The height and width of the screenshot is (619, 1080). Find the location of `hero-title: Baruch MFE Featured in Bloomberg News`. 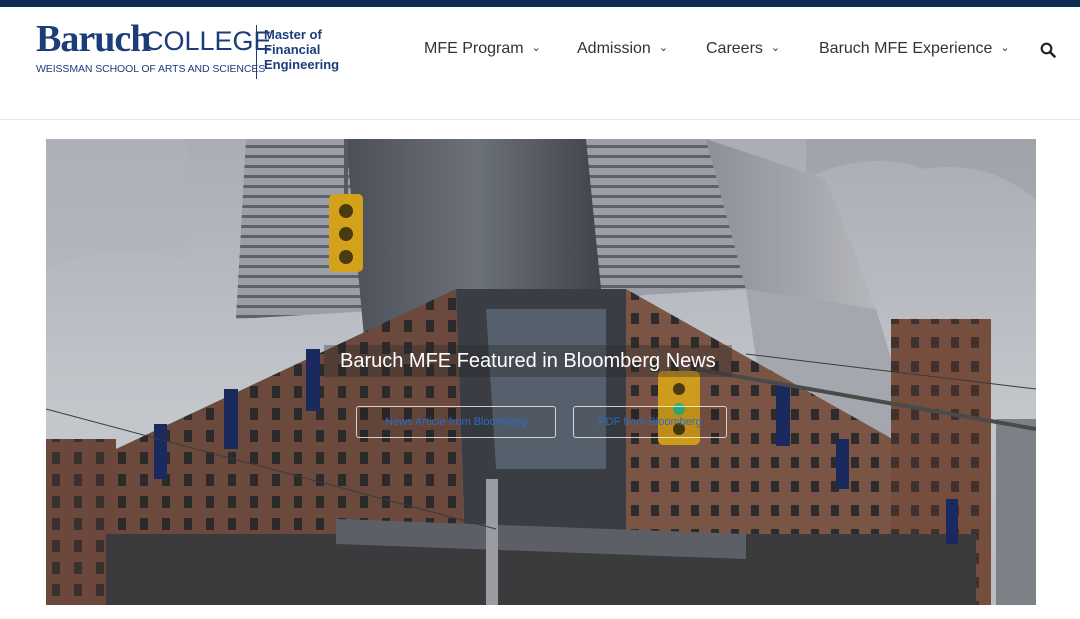

hero-title: Baruch MFE Featured in Bloomberg News is located at coordinates (528, 361).